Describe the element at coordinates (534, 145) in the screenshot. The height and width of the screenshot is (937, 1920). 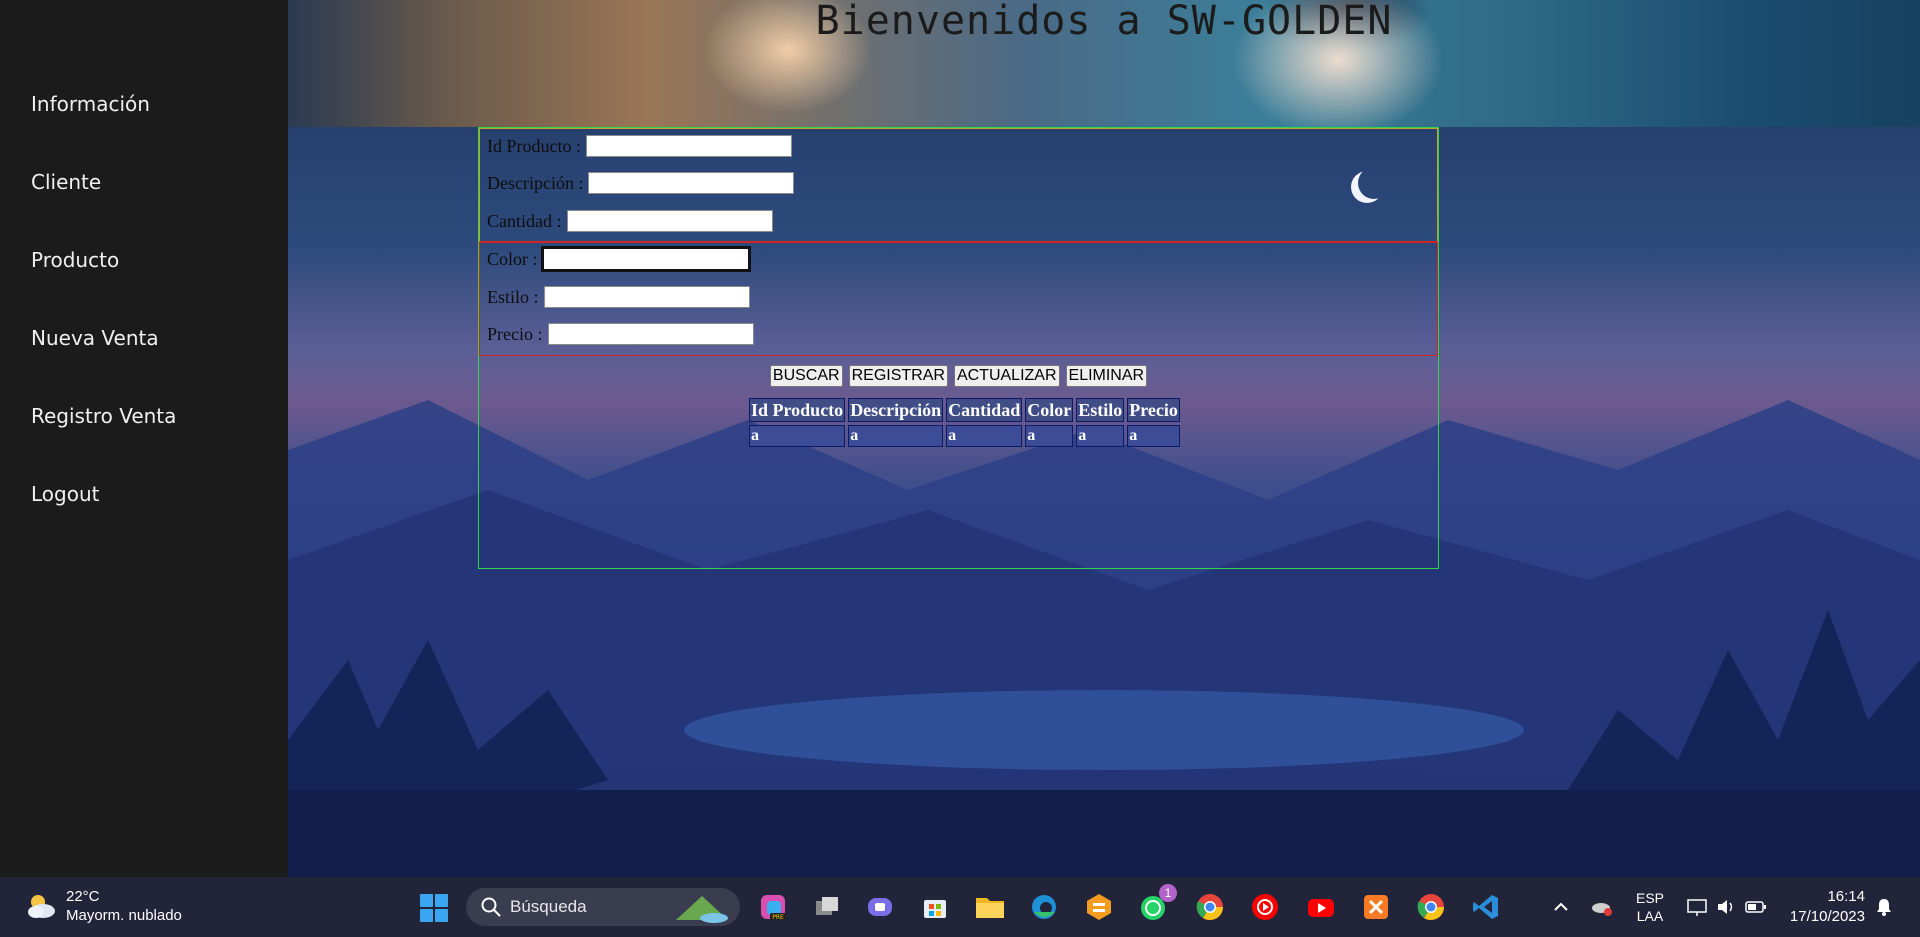
I see `label-id-producto: Id Producto :` at that location.